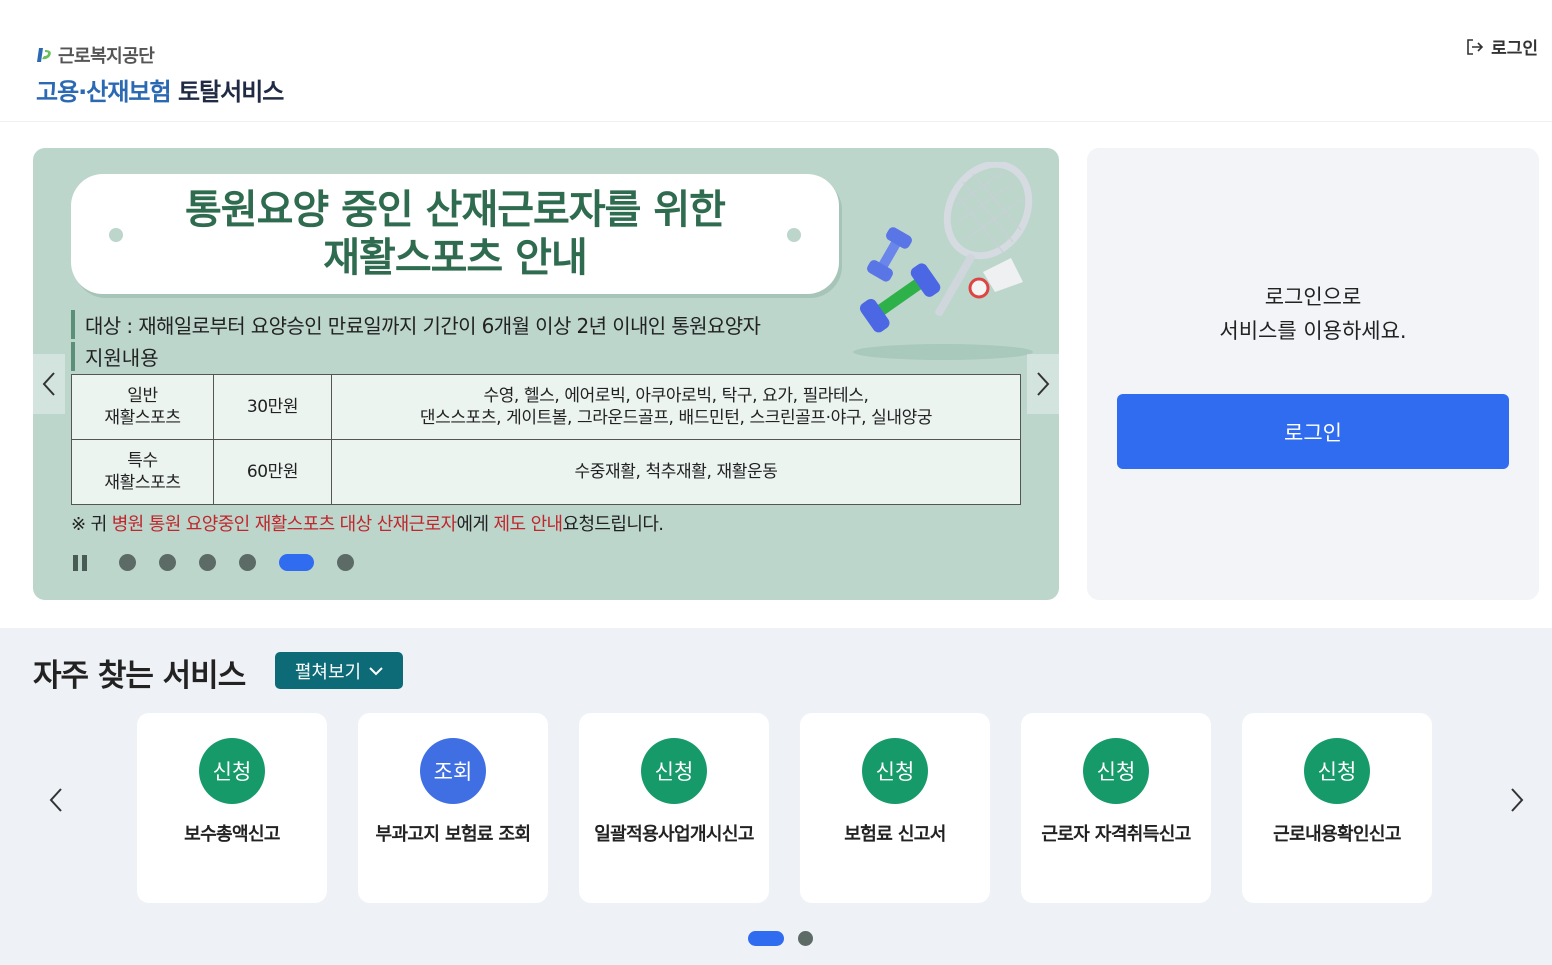 The image size is (1552, 965). What do you see at coordinates (1313, 331) in the screenshot?
I see `login-message-line2: 서비스를 이용하세요.` at bounding box center [1313, 331].